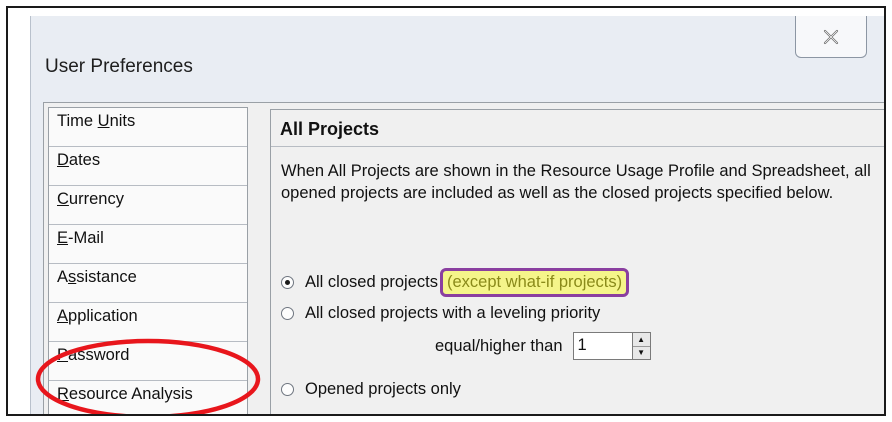  Describe the element at coordinates (577, 128) in the screenshot. I see `panel-header: All Projects` at that location.